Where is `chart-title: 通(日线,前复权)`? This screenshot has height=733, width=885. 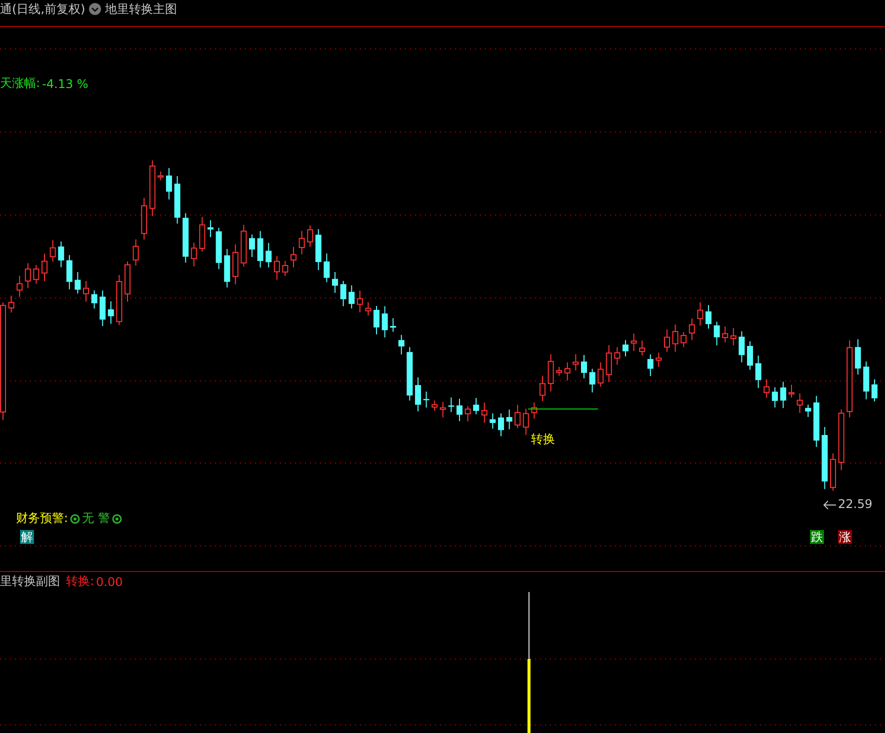
chart-title: 通(日线,前复权) is located at coordinates (43, 9).